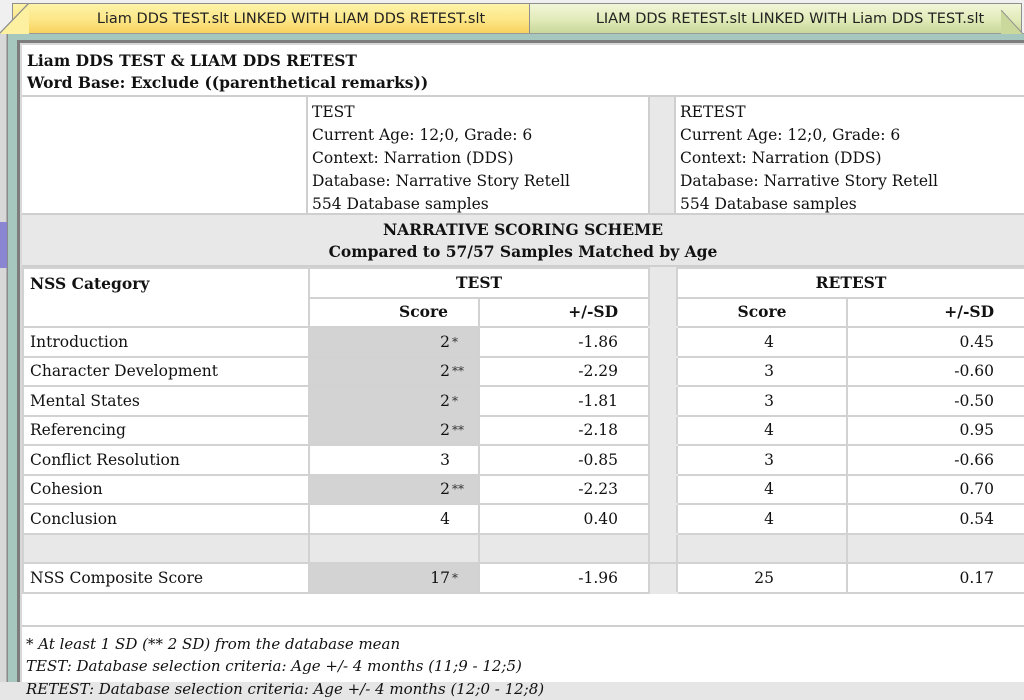 The width and height of the screenshot is (1024, 700). I want to click on test-sd-cell: -0.85, so click(564, 460).